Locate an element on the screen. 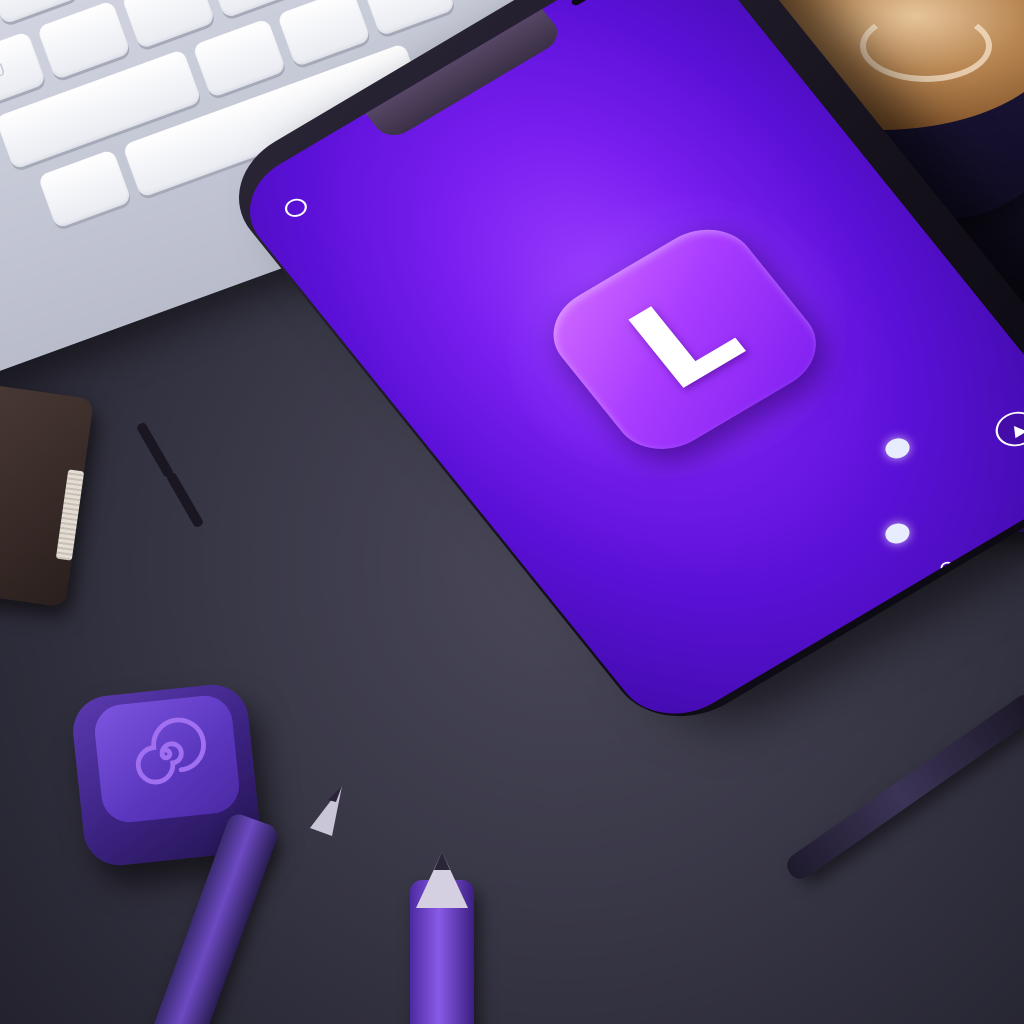 Image resolution: width=1024 pixels, height=1024 pixels. swirl-icon is located at coordinates (170, 751).